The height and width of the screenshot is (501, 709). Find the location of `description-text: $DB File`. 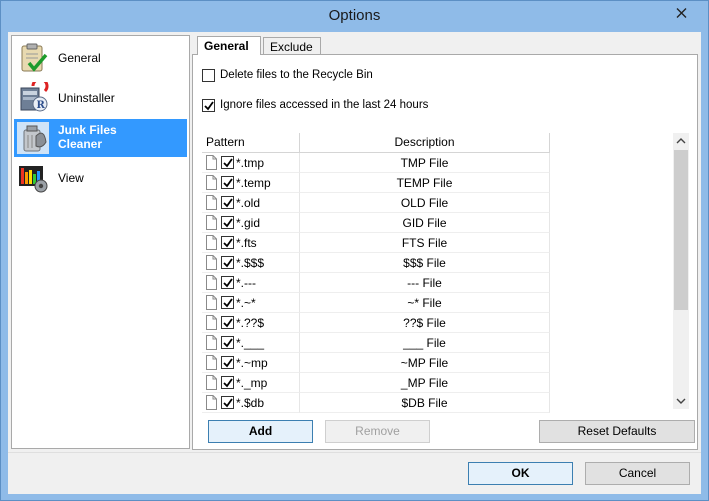

description-text: $DB File is located at coordinates (424, 403).